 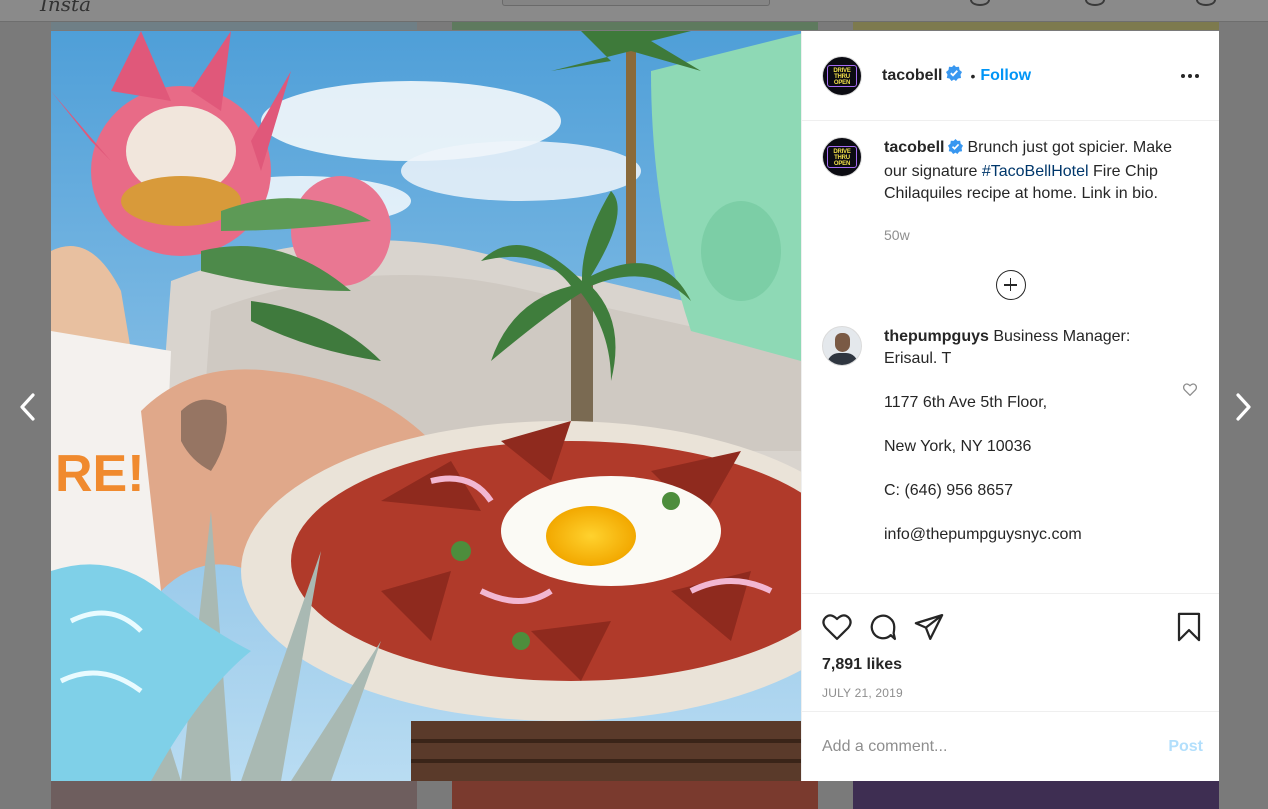 What do you see at coordinates (1005, 76) in the screenshot?
I see `follow-button: Follow` at bounding box center [1005, 76].